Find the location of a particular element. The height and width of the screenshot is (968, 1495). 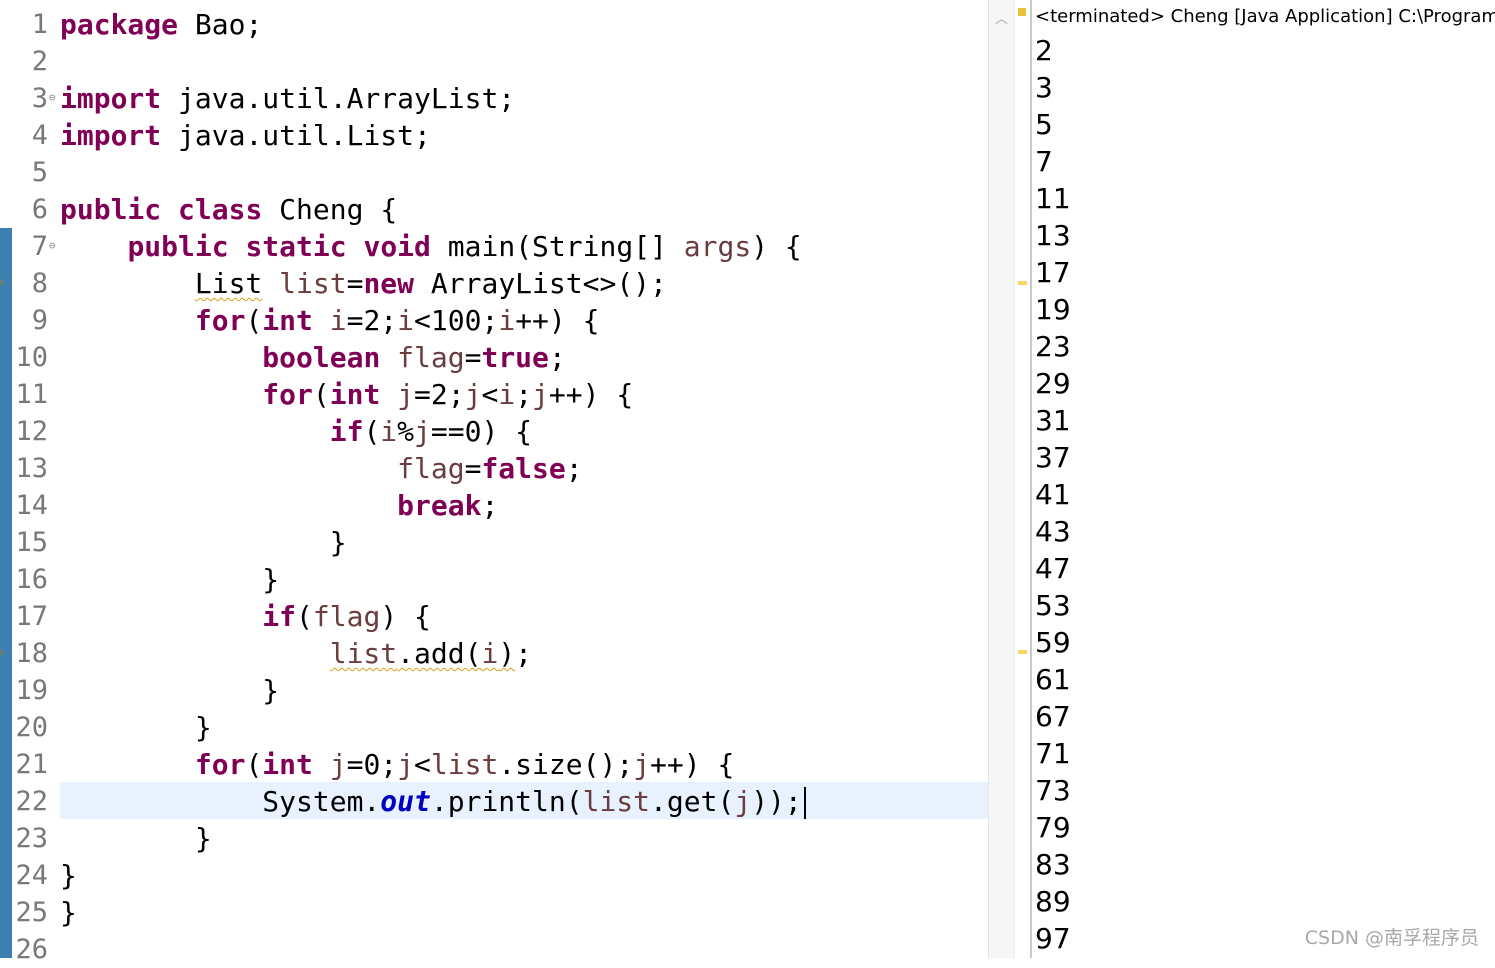

scroll-up-icon: ︿ is located at coordinates (1001, 17).